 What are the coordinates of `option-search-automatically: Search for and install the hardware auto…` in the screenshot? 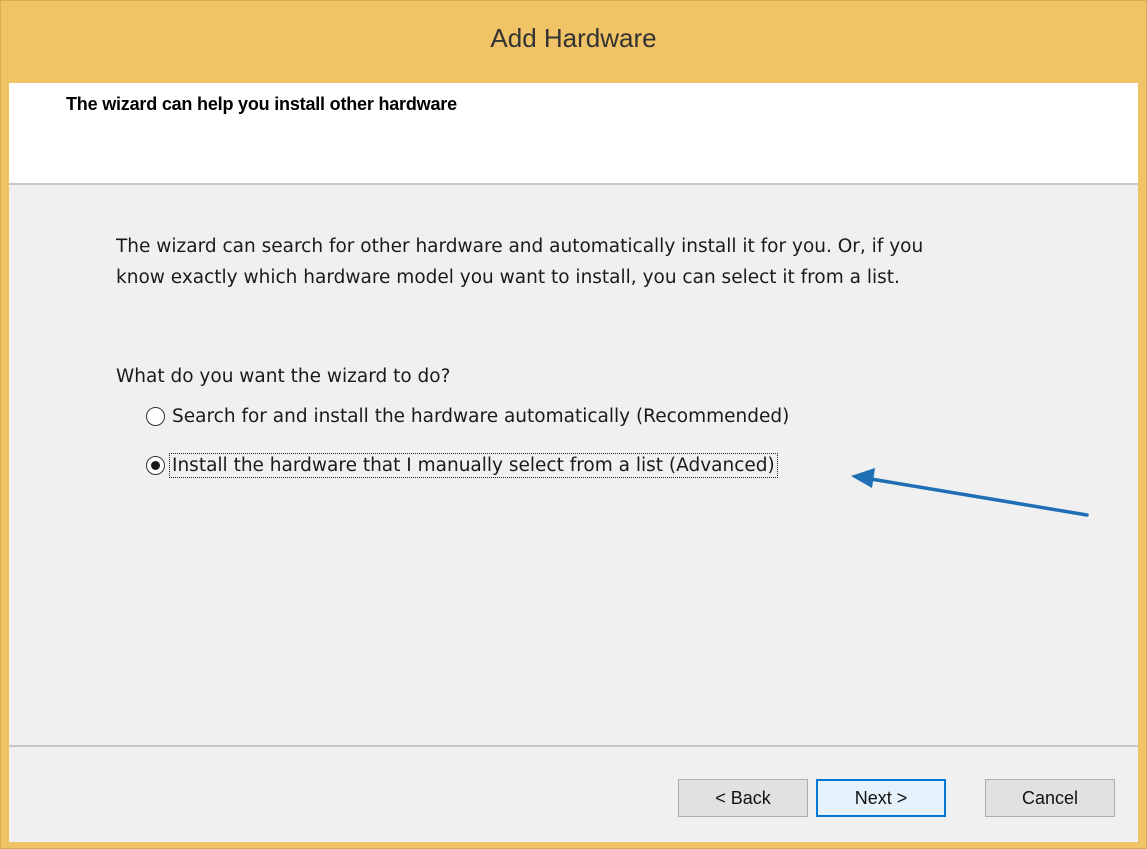 It's located at (468, 416).